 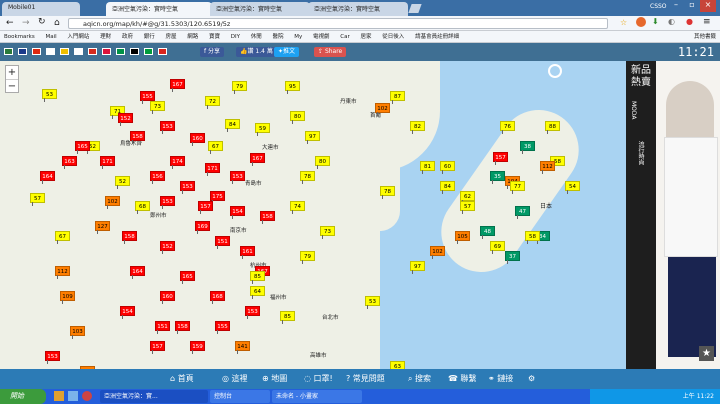 I want to click on tab-aqi-2: 亞洲空氣污染：實時空氣, so click(x=260, y=9).